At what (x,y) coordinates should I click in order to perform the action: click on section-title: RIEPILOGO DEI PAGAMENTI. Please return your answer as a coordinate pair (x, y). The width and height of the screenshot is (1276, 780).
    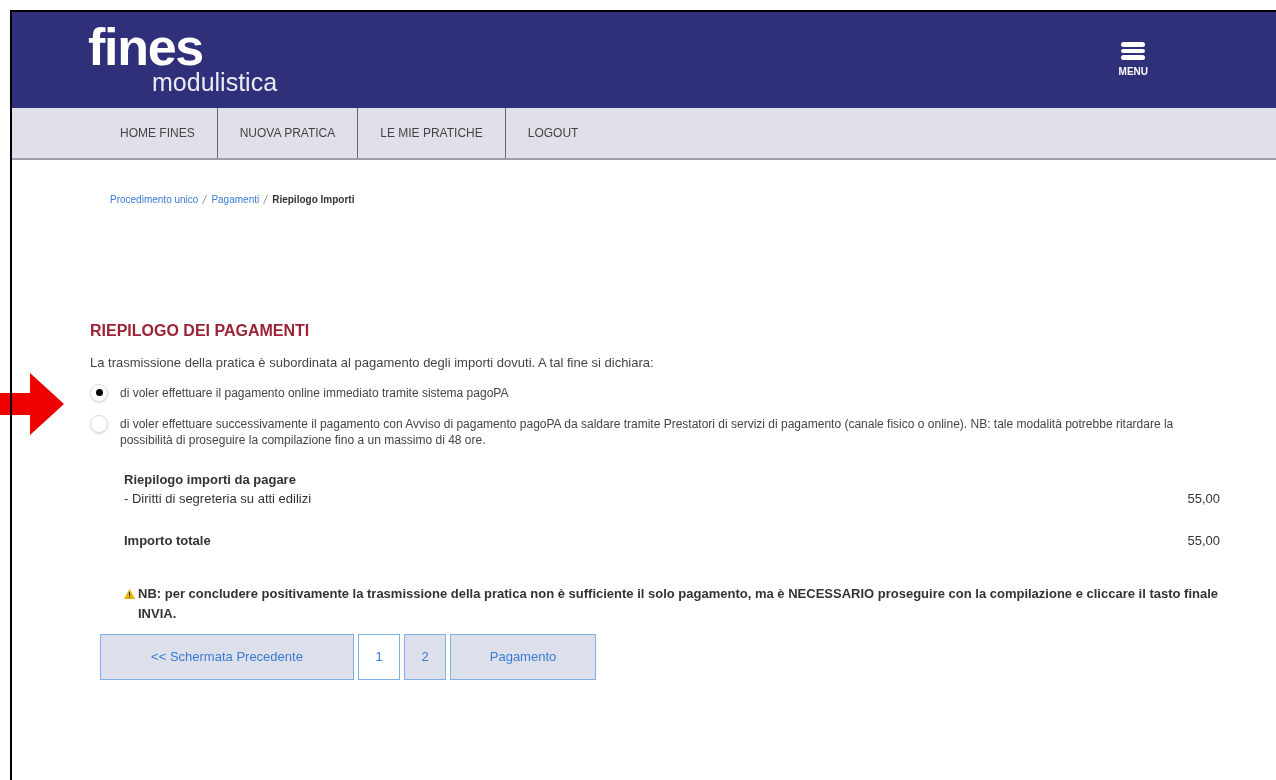
    Looking at the image, I should click on (200, 331).